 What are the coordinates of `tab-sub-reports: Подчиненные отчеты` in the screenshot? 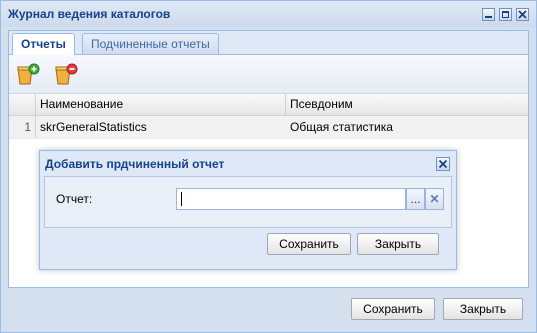 It's located at (150, 43).